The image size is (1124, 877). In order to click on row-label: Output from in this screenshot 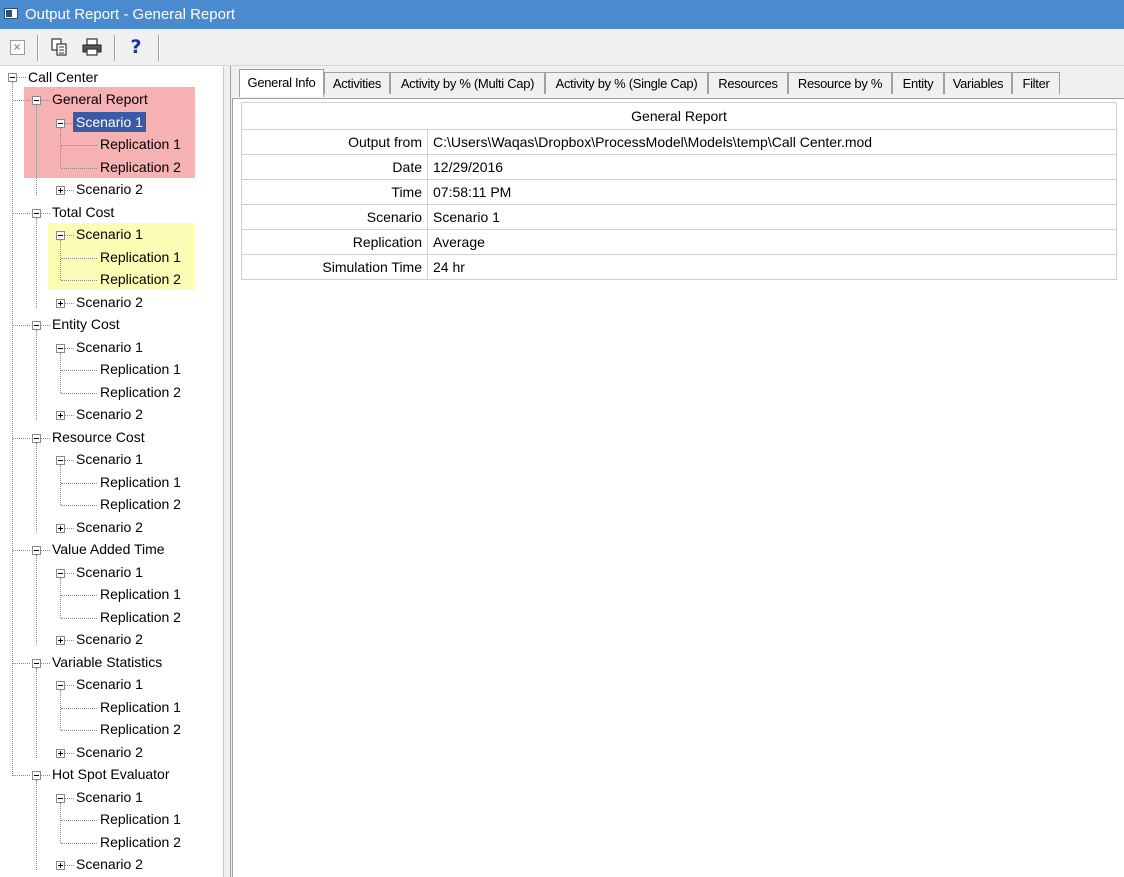, I will do `click(334, 142)`.